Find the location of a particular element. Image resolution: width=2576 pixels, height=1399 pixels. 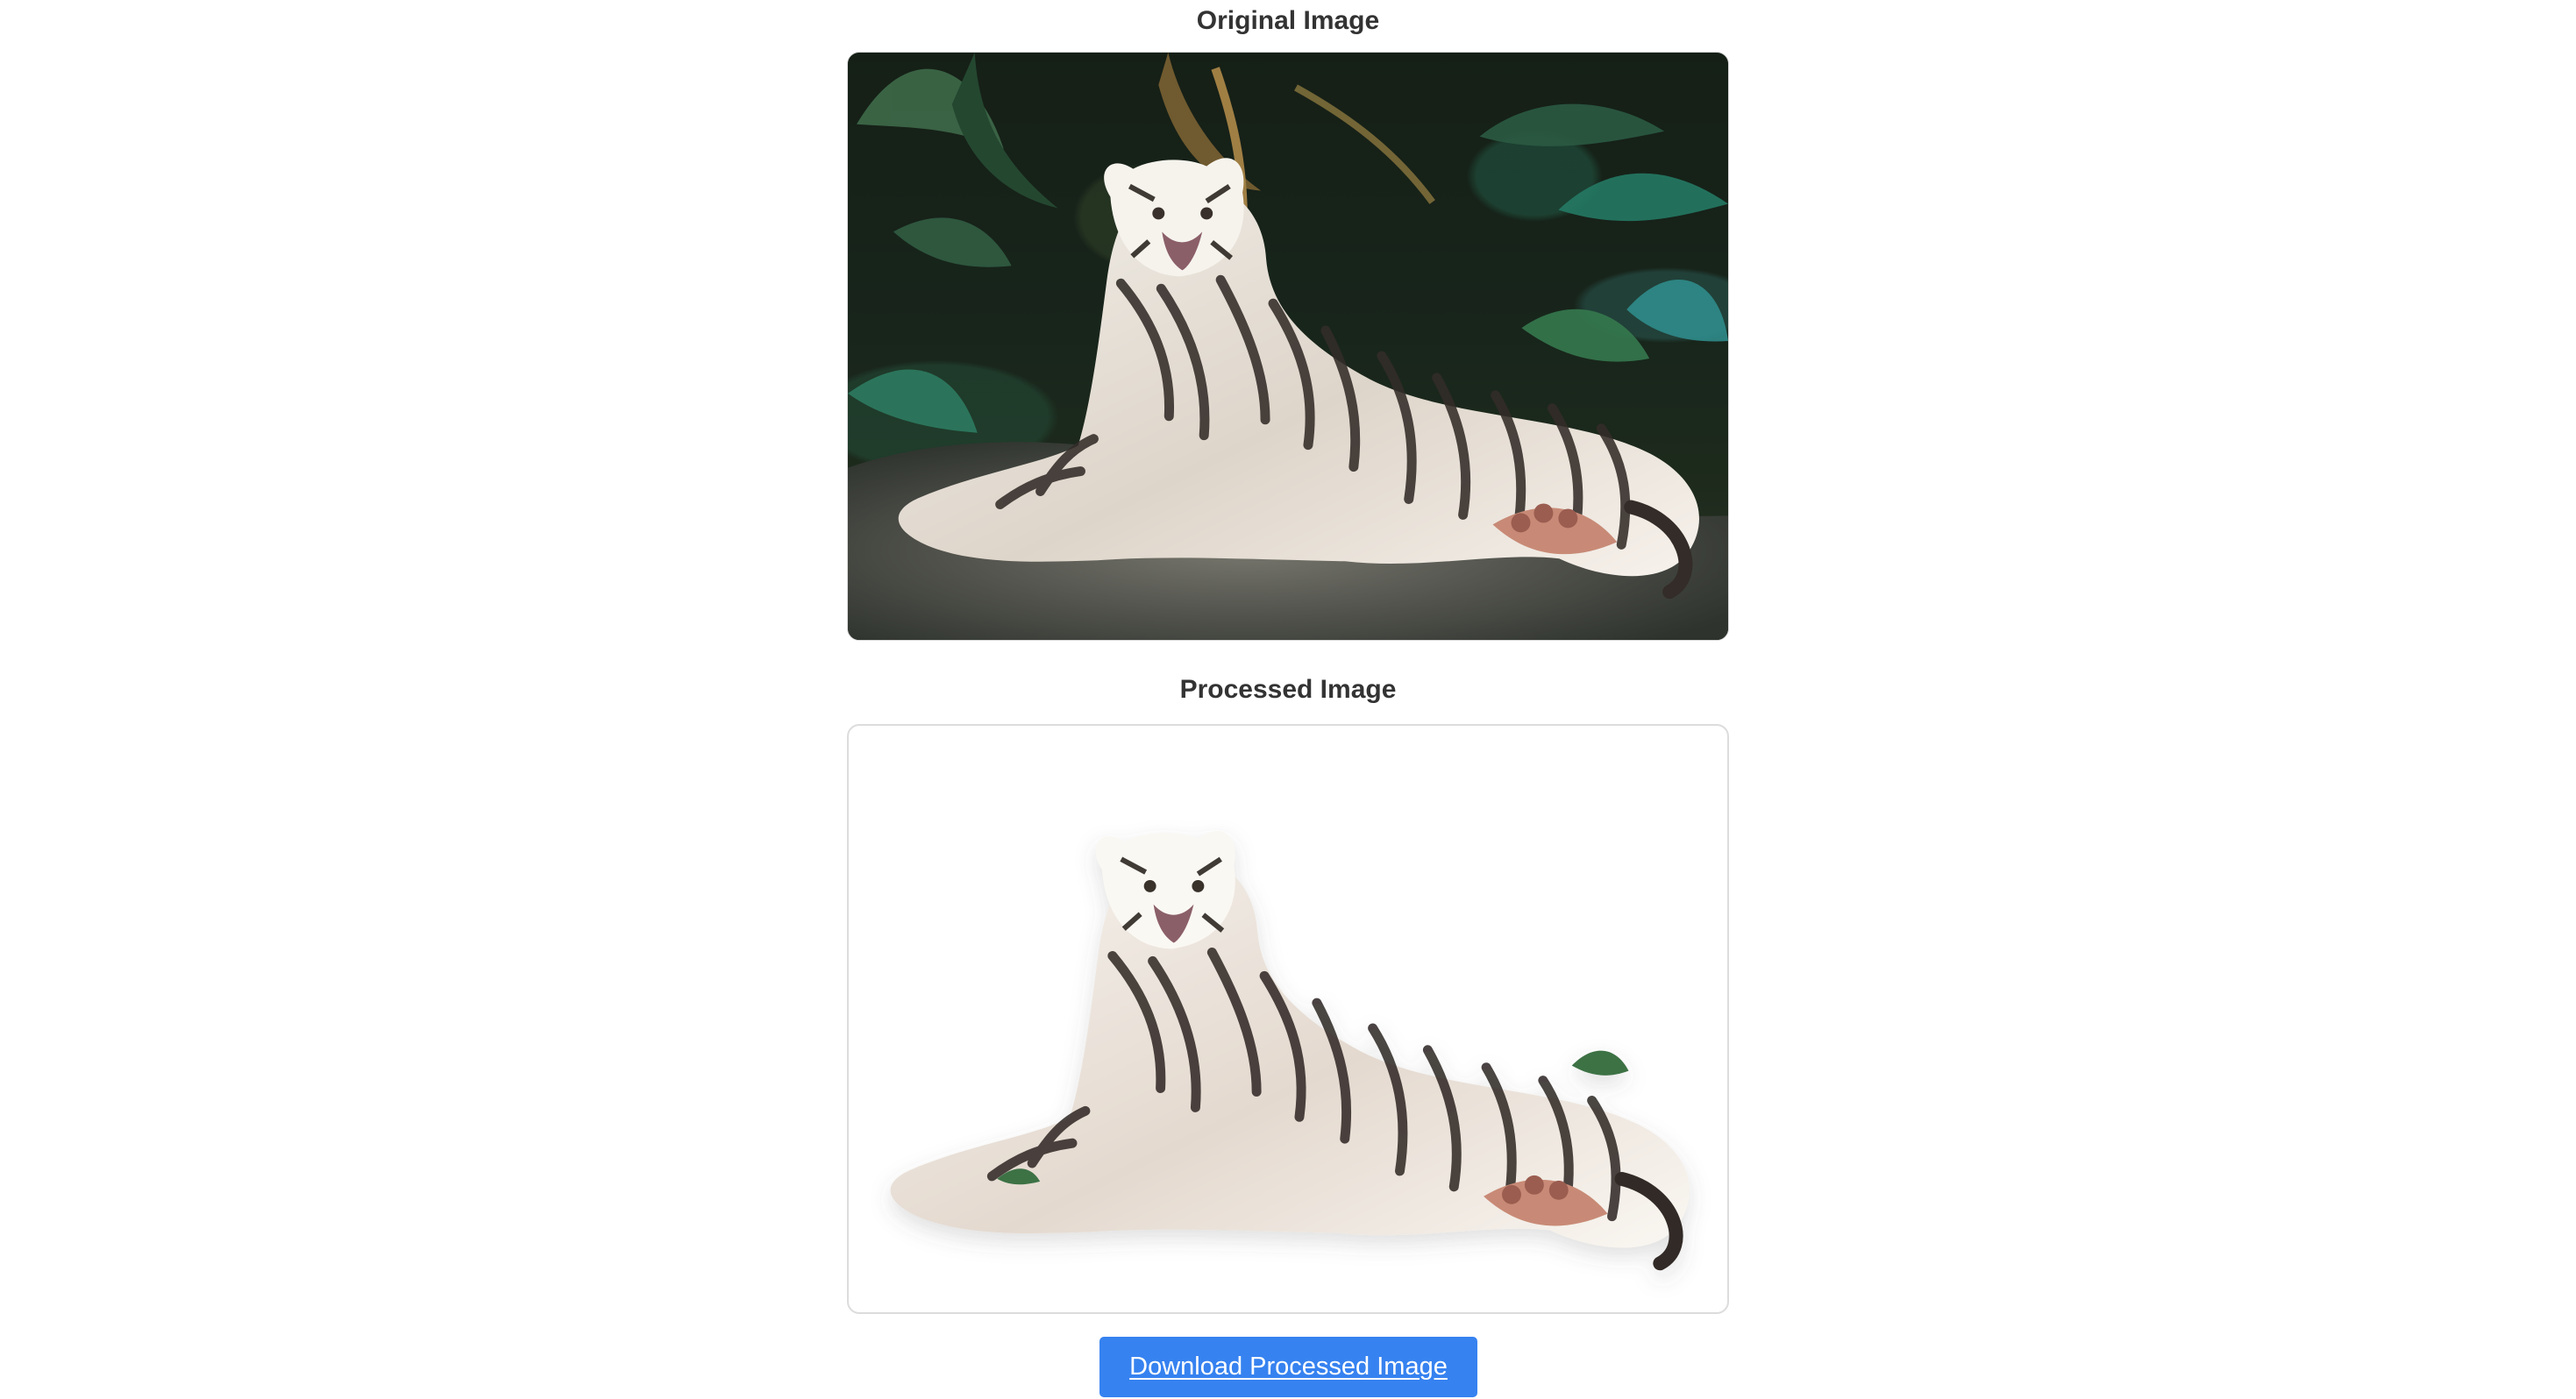

processed-tiger-cutout is located at coordinates (1290, 1050).